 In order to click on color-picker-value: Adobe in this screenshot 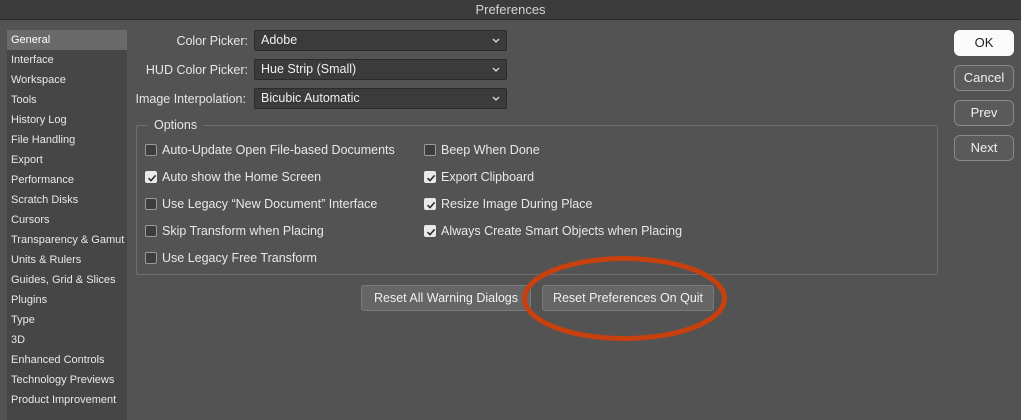, I will do `click(279, 40)`.